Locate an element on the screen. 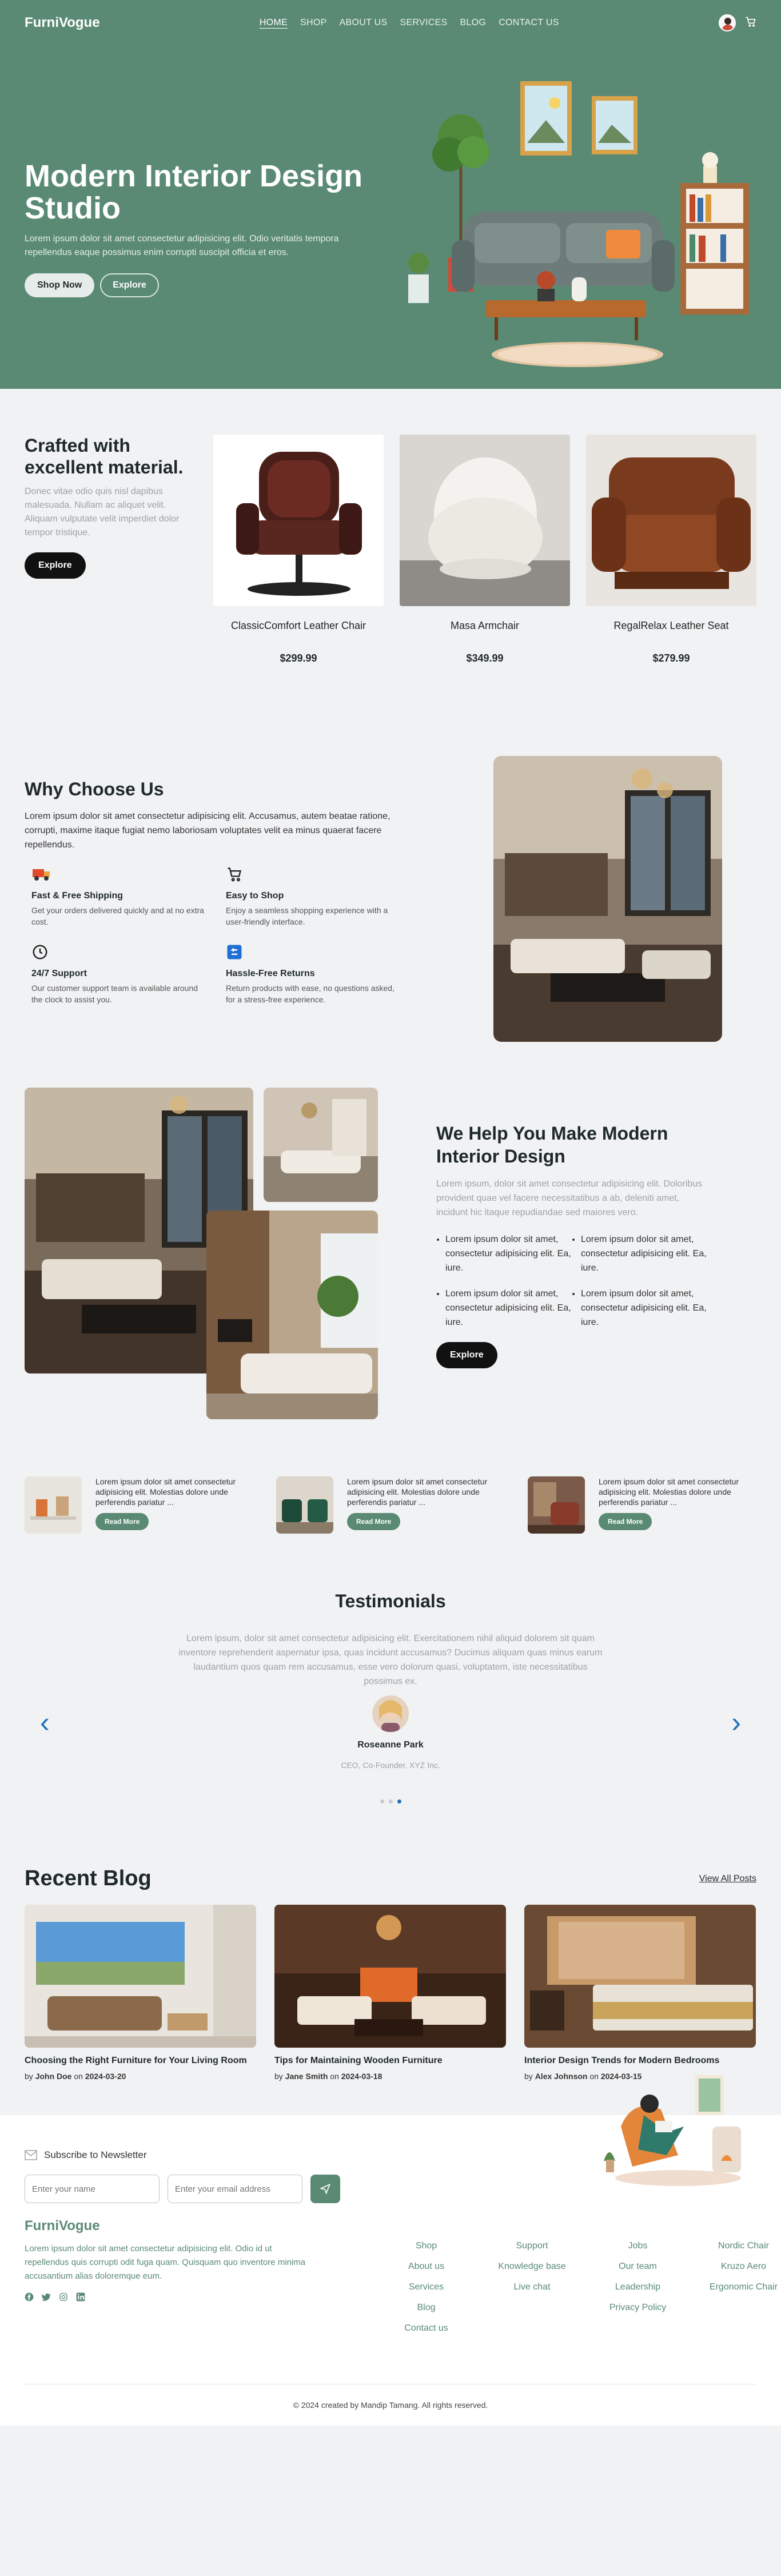 The height and width of the screenshot is (2576, 781). feature-title: 24/7 Support is located at coordinates (59, 973).